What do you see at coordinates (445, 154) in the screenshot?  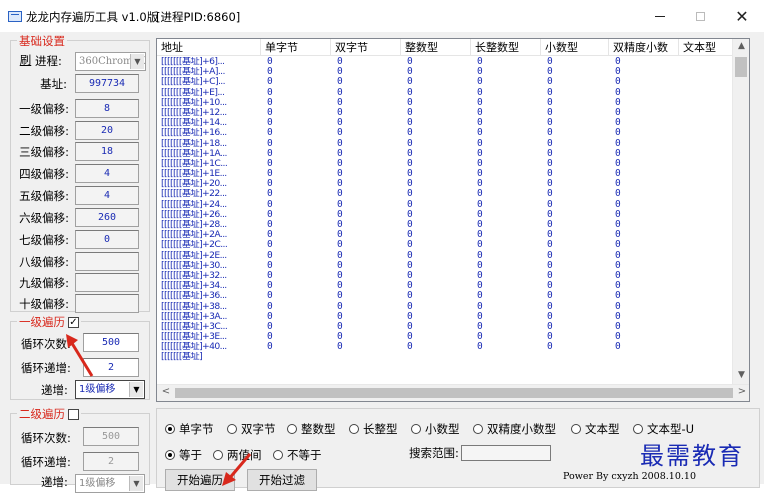 I see `table-row: [[[[[[[基址]+1A... 0 0 0 0 0 0` at bounding box center [445, 154].